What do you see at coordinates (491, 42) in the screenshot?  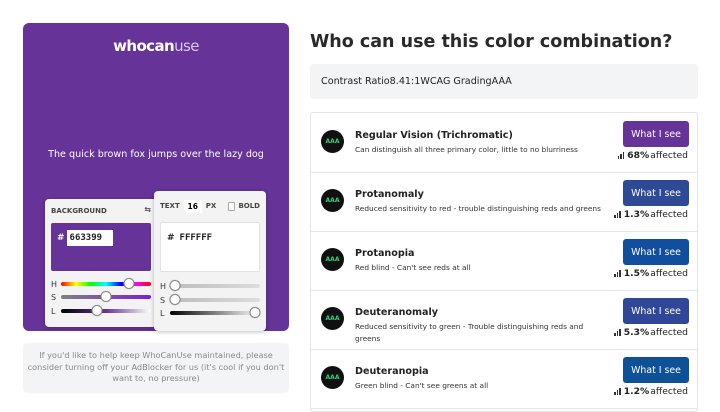 I see `page-title: Who can use this color combination?` at bounding box center [491, 42].